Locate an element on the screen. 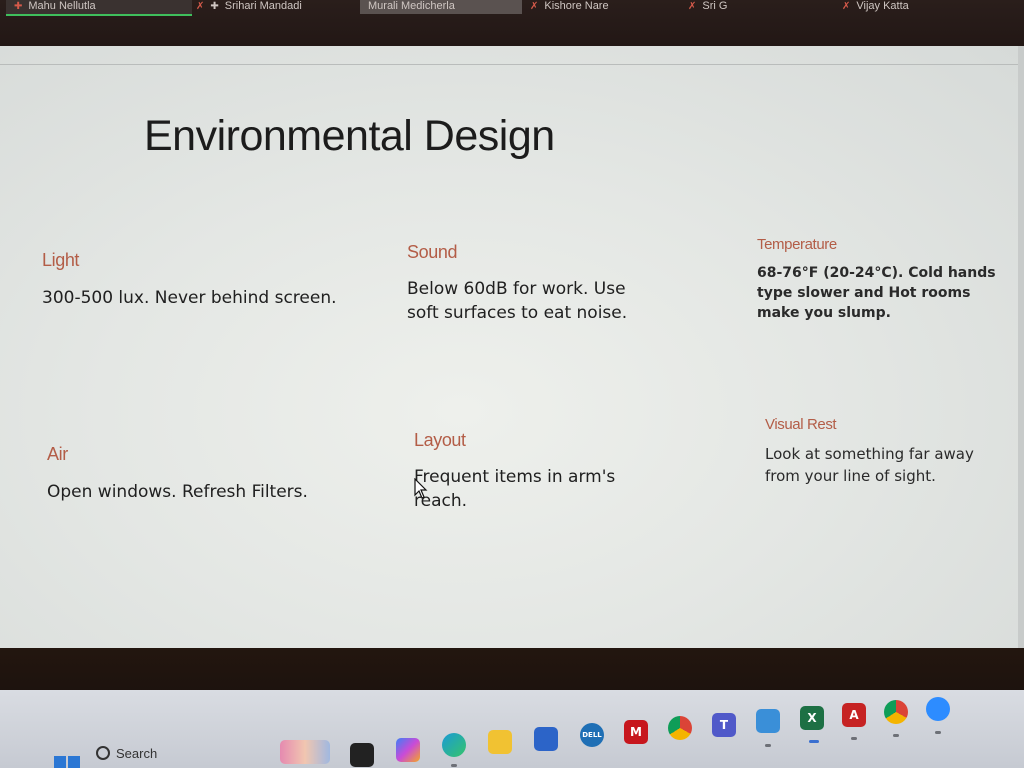  mic-icon: ✚ is located at coordinates (18, 6).